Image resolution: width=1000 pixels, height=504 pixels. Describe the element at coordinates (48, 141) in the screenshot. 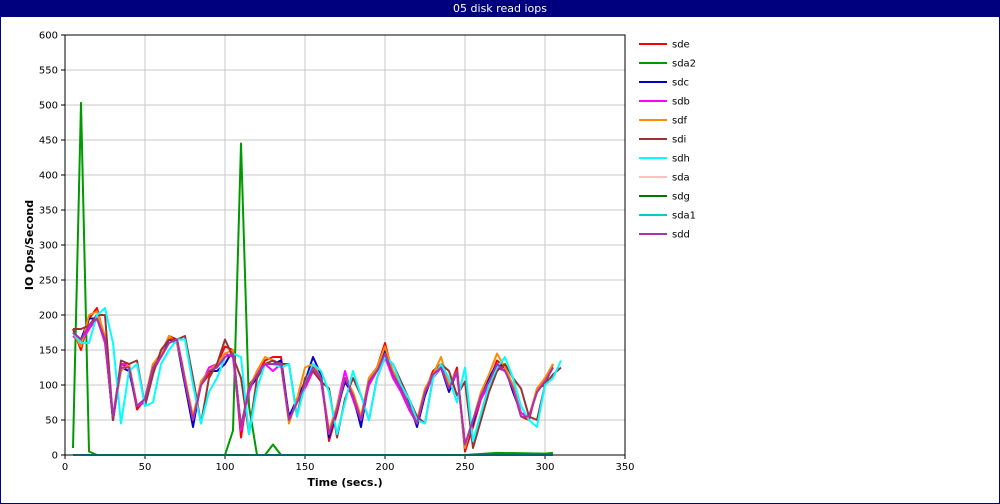

I see `y-tick-label: 450` at that location.